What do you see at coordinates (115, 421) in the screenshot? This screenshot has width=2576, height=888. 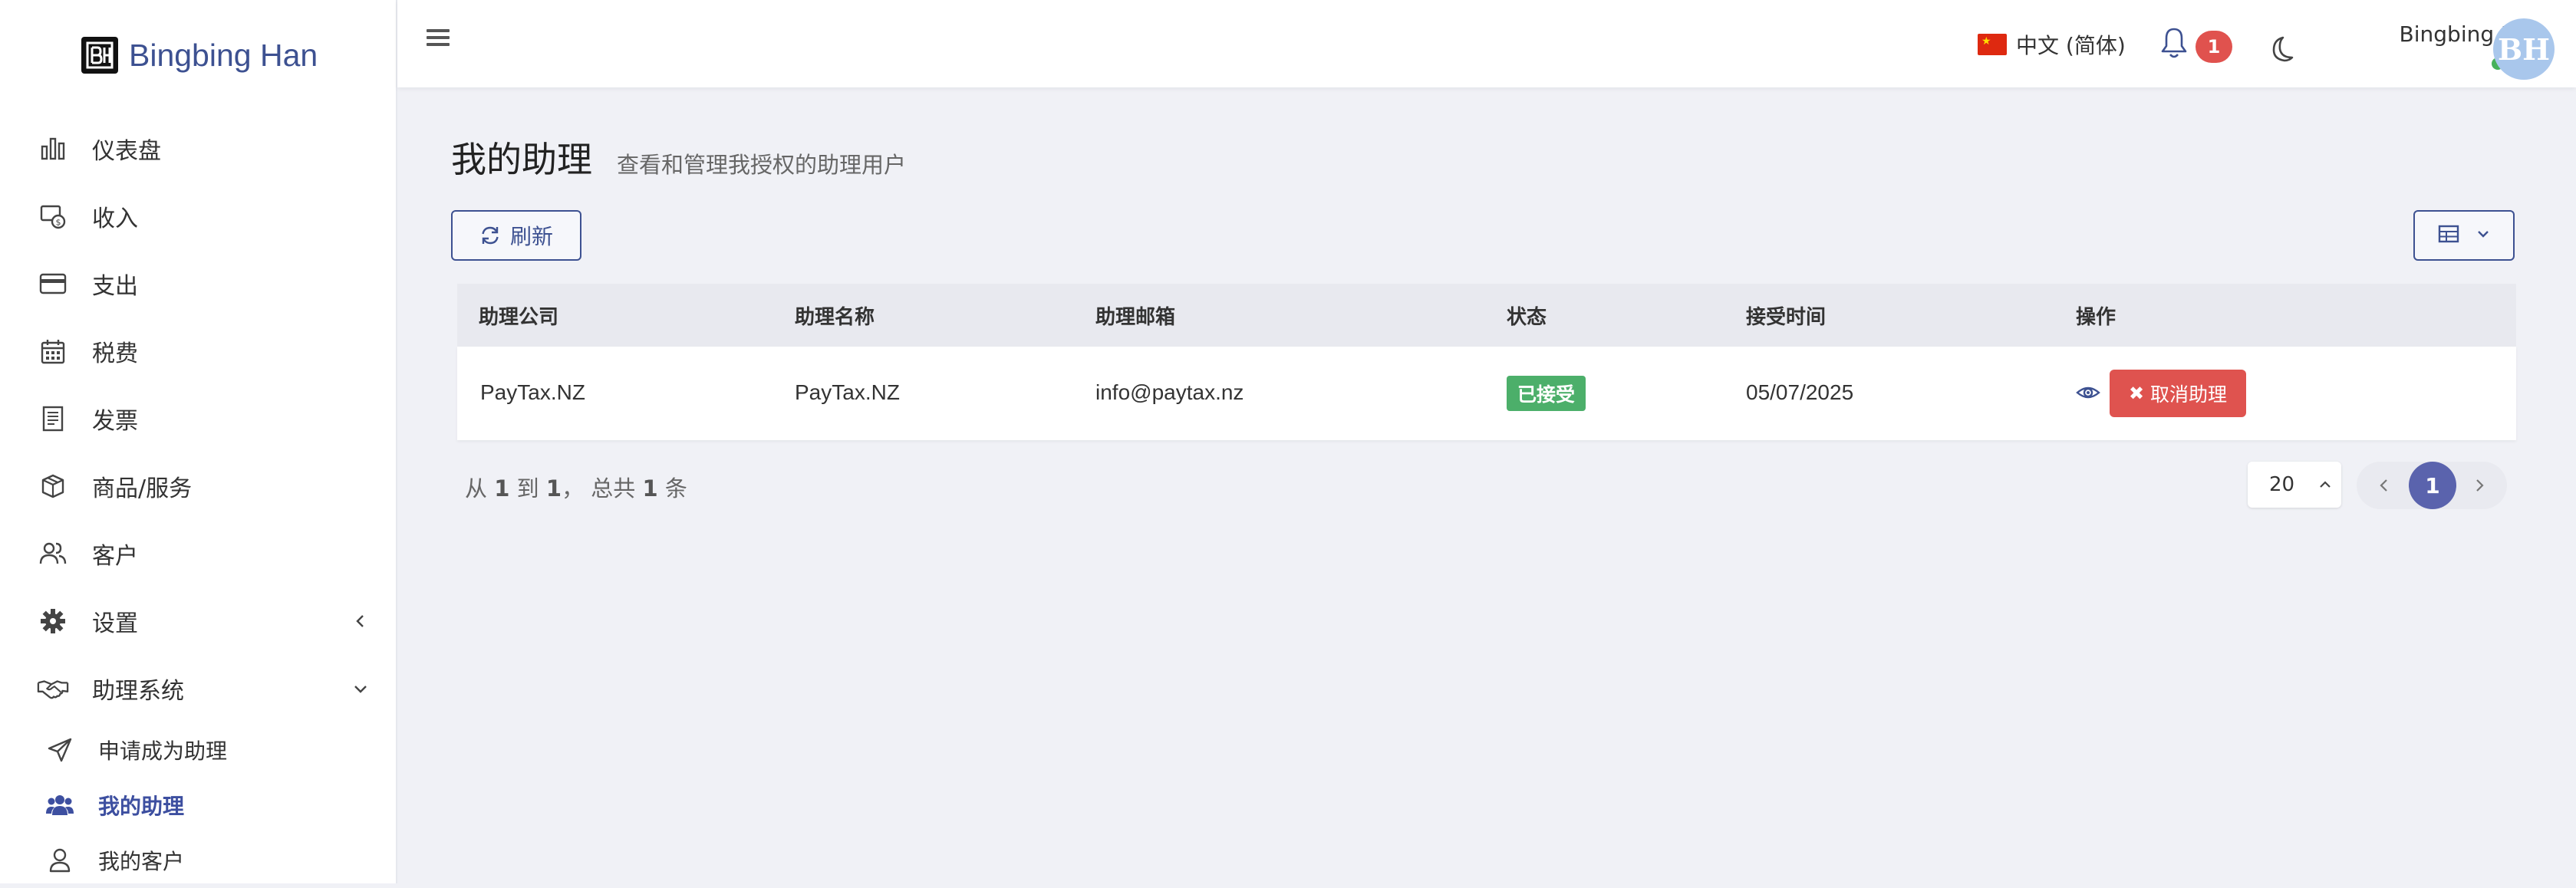 I see `sidebar-item-label: 发票` at bounding box center [115, 421].